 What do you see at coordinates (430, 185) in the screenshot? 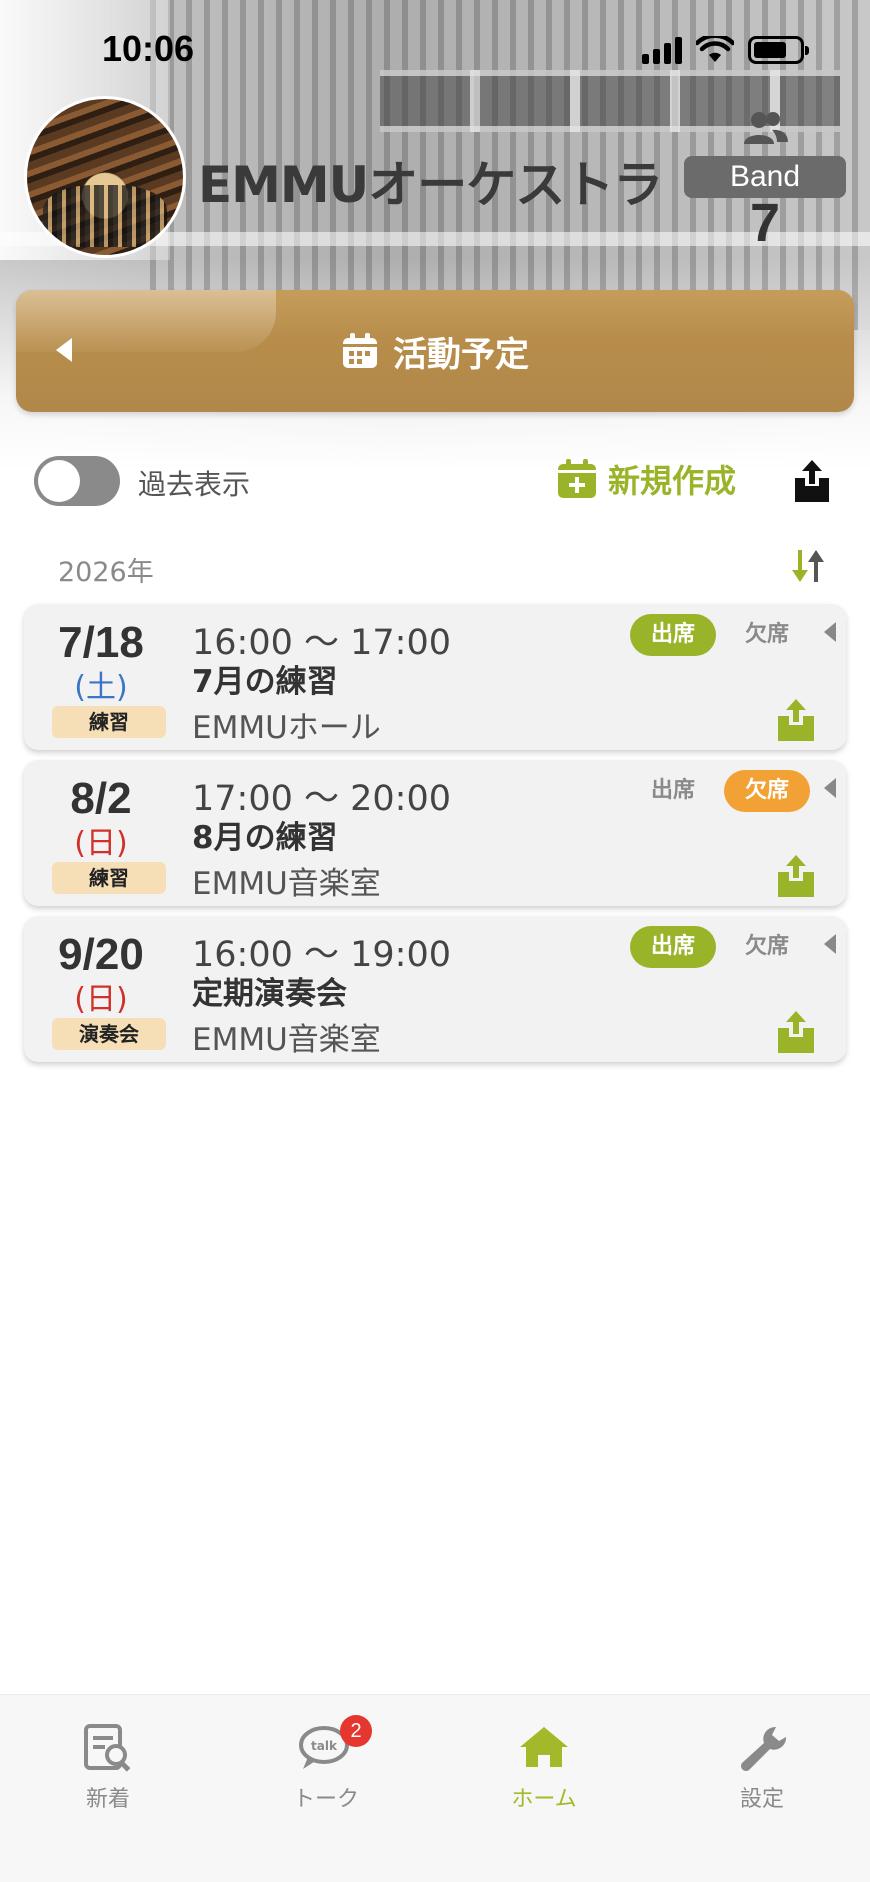
I see `band-name: EMMUオーケストラ` at bounding box center [430, 185].